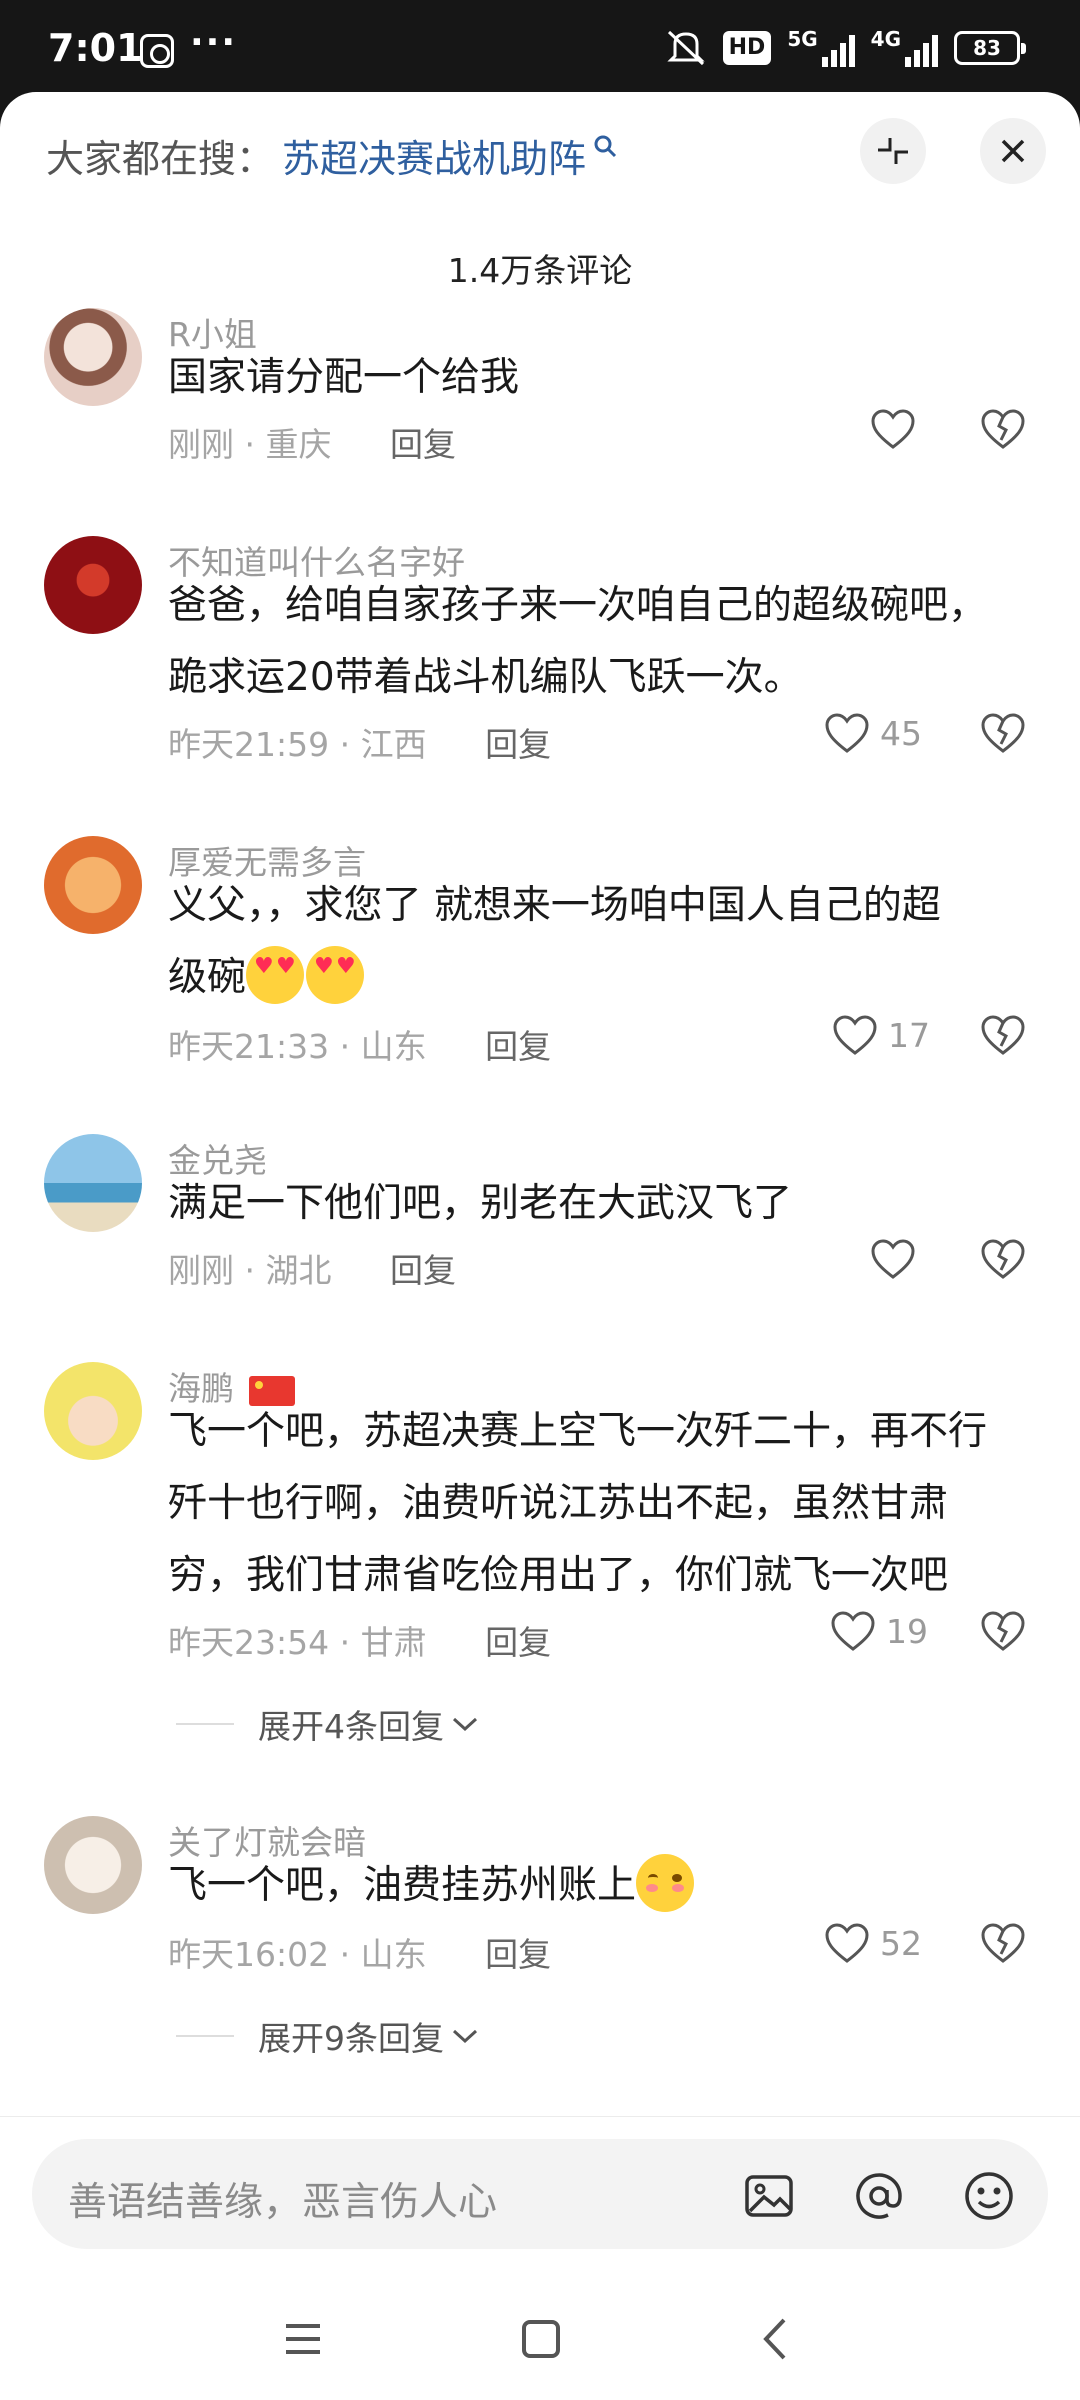  I want to click on heart-eyes-emoji-icon, so click(335, 975).